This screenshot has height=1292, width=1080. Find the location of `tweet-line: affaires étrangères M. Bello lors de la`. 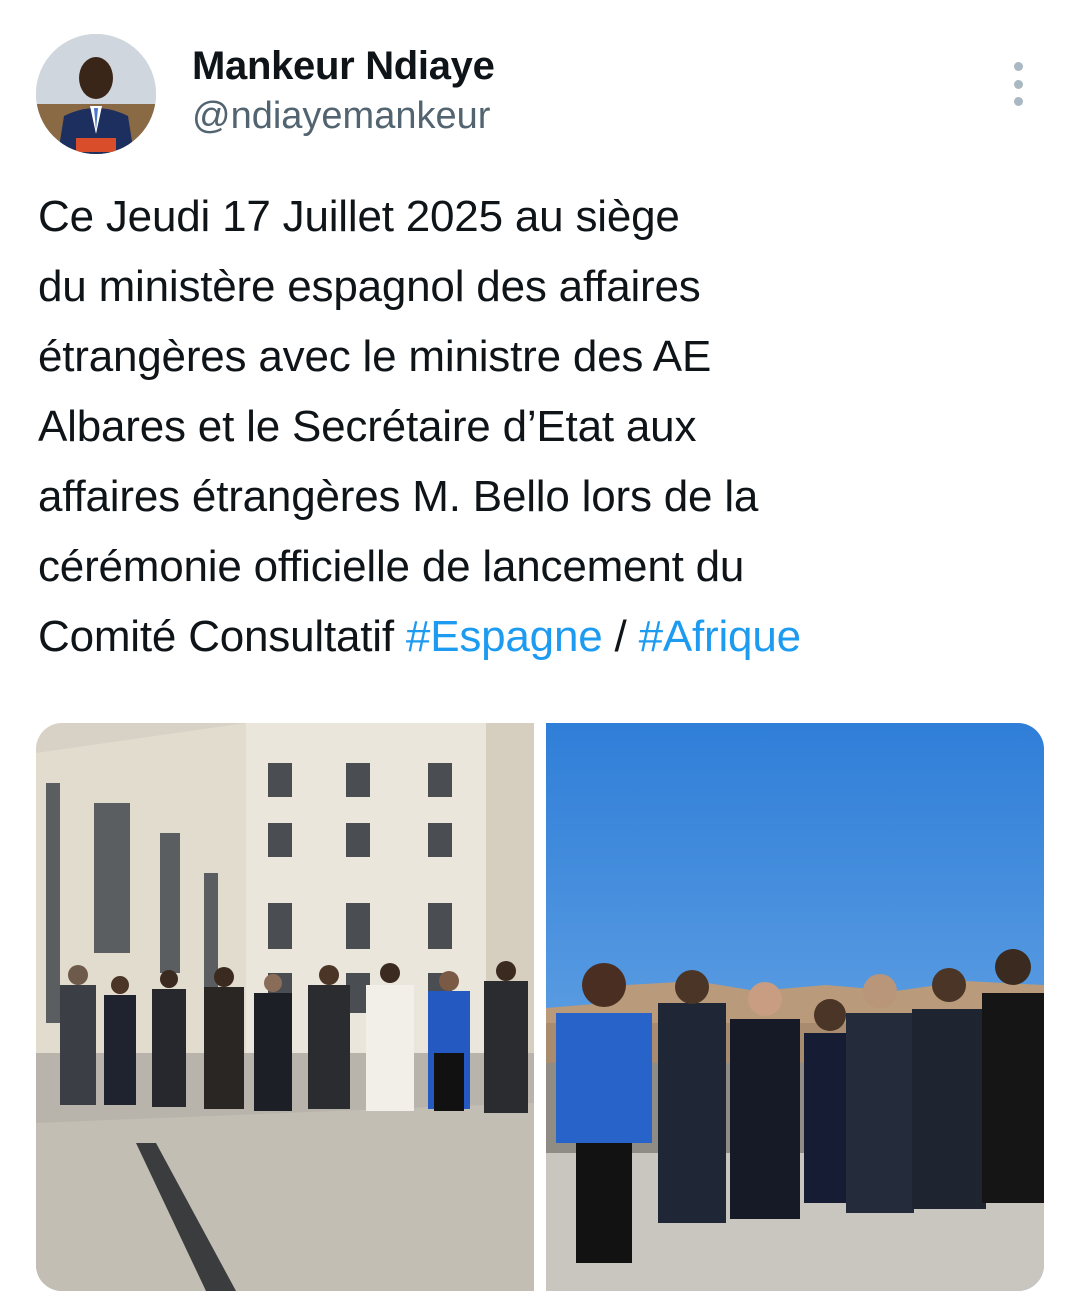

tweet-line: affaires étrangères M. Bello lors de la is located at coordinates (398, 496).